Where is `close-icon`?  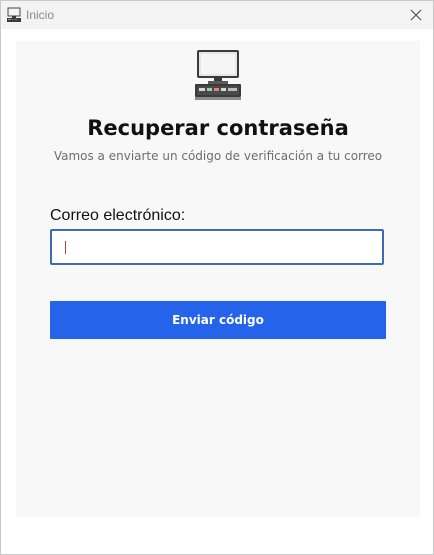 close-icon is located at coordinates (416, 15).